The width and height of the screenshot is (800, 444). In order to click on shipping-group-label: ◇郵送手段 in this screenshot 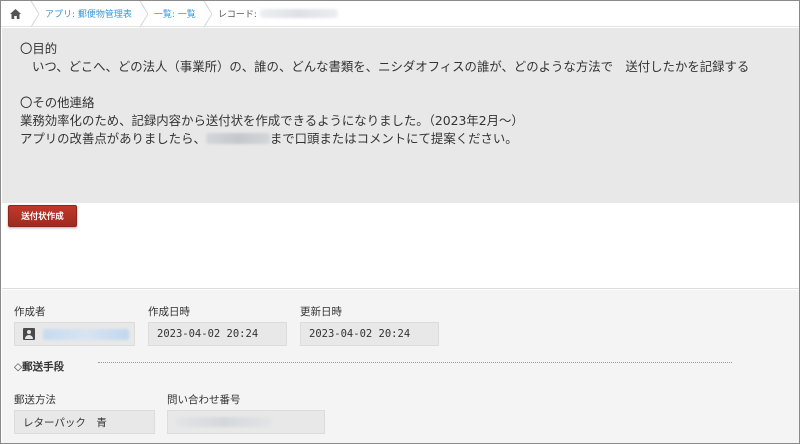, I will do `click(39, 366)`.